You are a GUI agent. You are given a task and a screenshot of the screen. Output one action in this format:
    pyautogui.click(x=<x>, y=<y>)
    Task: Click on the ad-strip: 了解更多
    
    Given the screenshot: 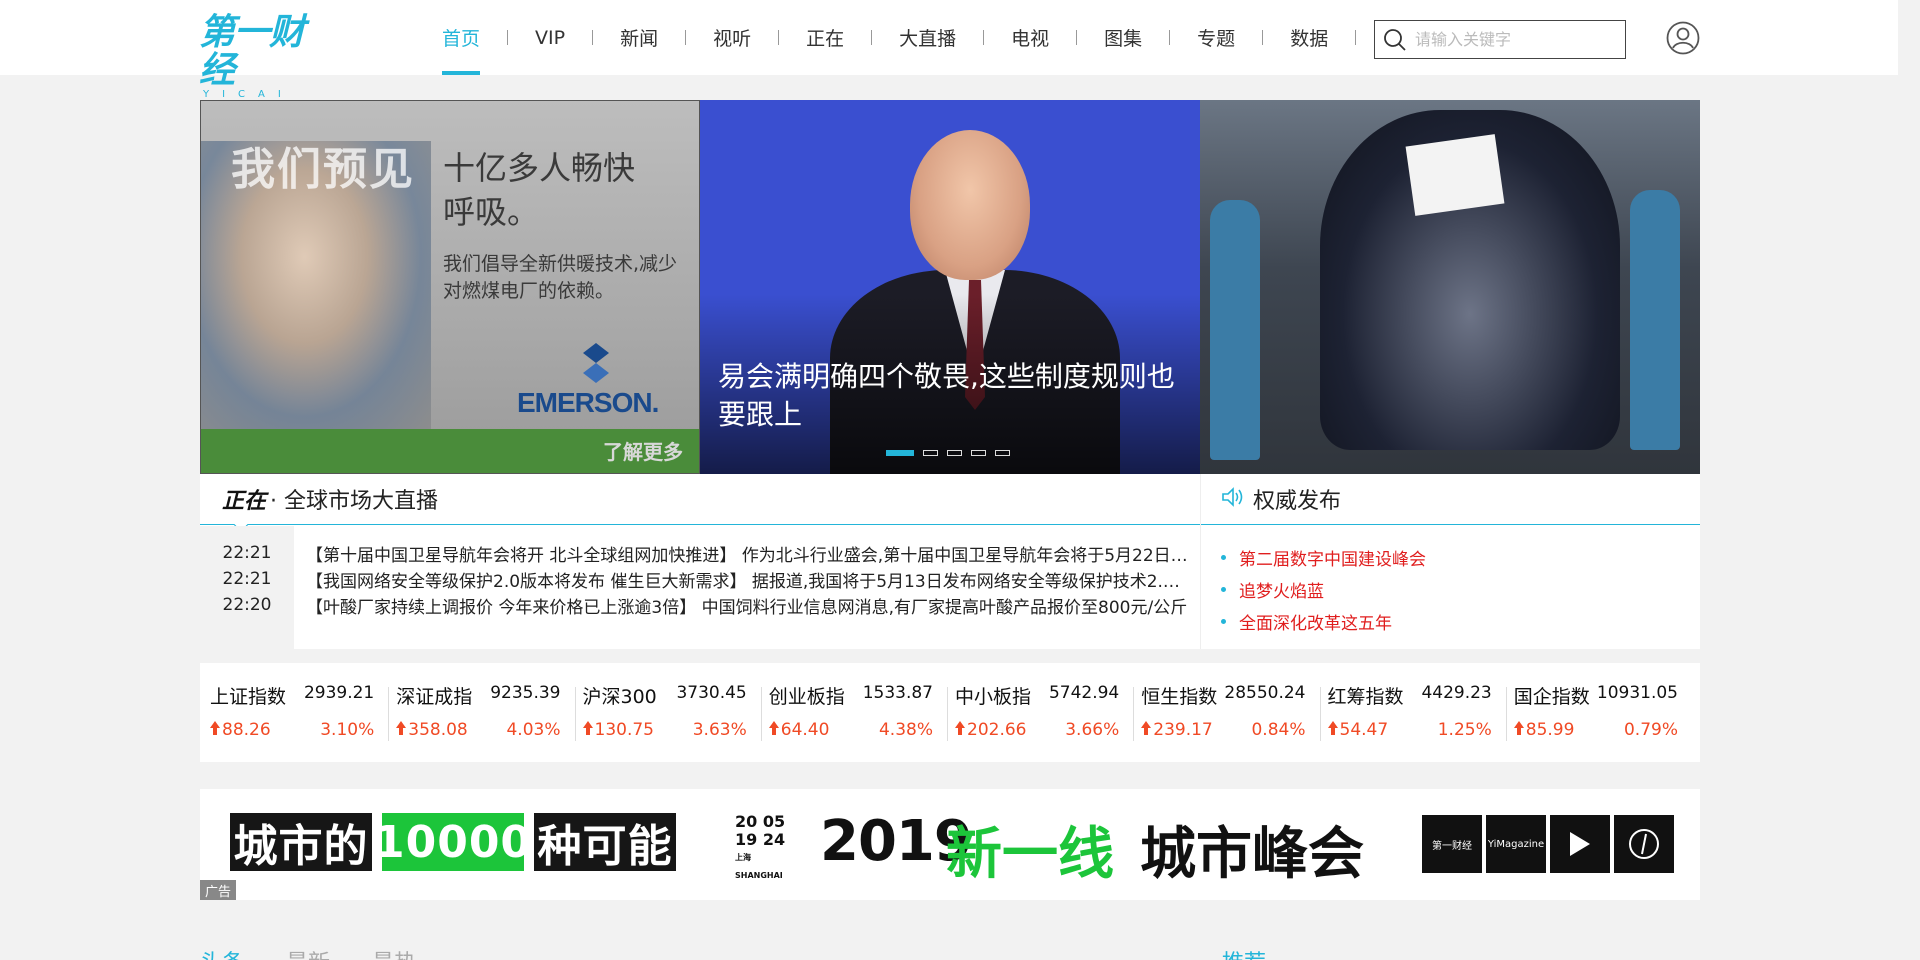 What is the action you would take?
    pyautogui.click(x=450, y=451)
    